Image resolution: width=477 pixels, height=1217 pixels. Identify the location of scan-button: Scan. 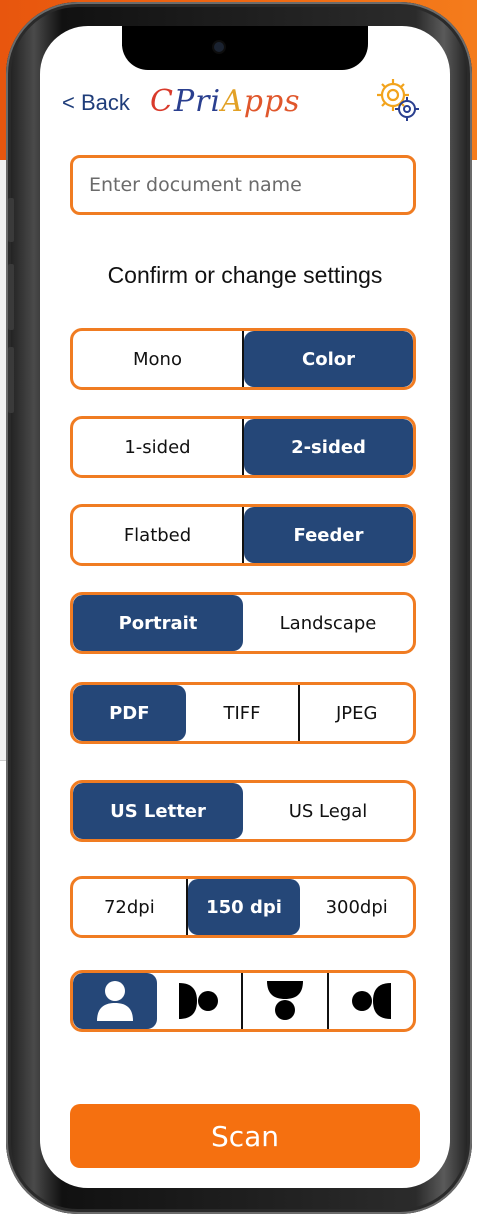
(245, 1136).